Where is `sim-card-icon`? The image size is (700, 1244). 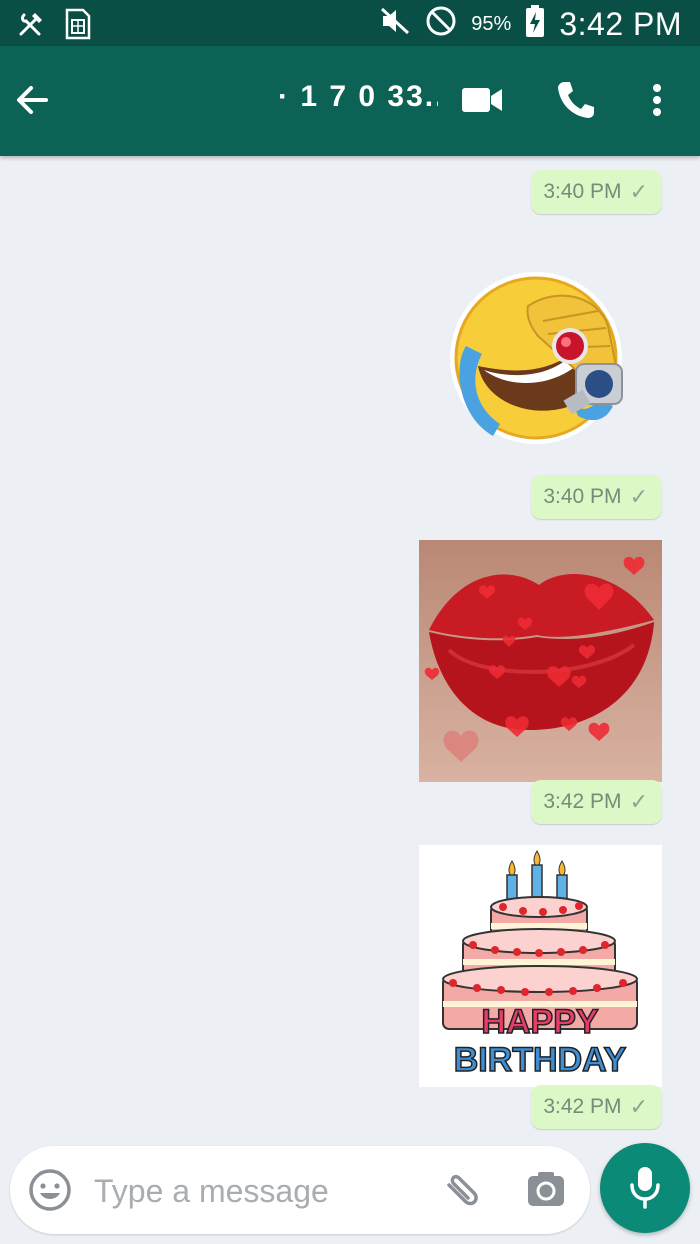 sim-card-icon is located at coordinates (78, 26).